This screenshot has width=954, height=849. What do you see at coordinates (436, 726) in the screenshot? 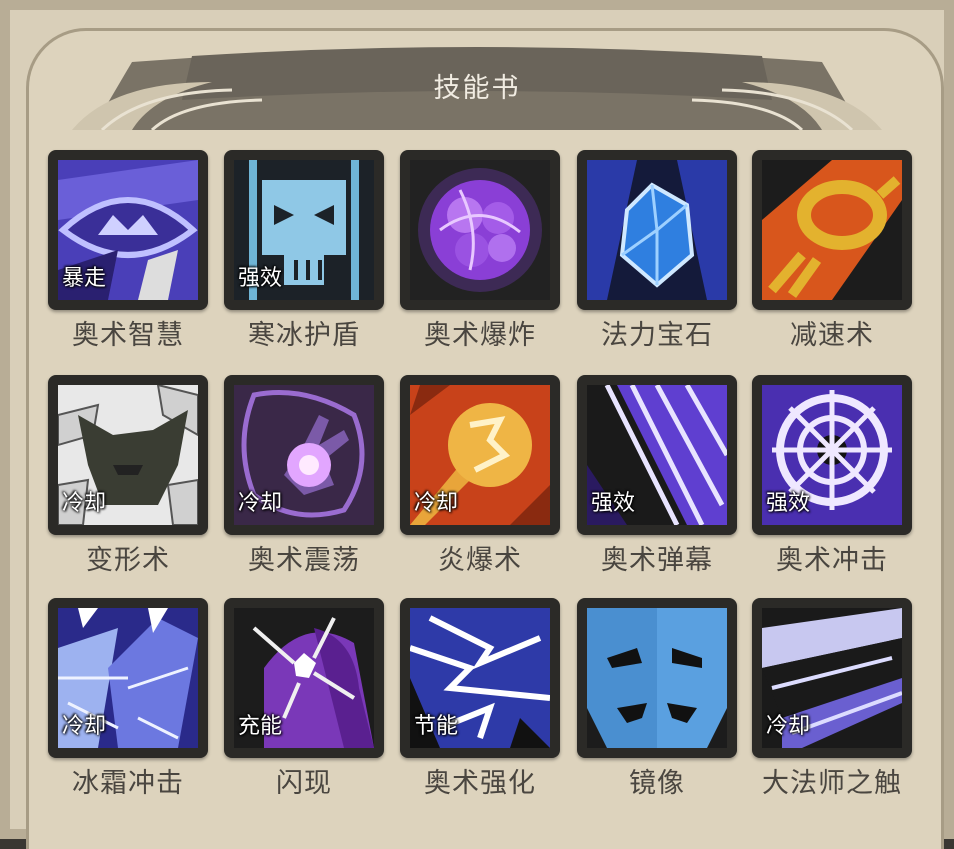
I see `skill-modifier-tag: 节能` at bounding box center [436, 726].